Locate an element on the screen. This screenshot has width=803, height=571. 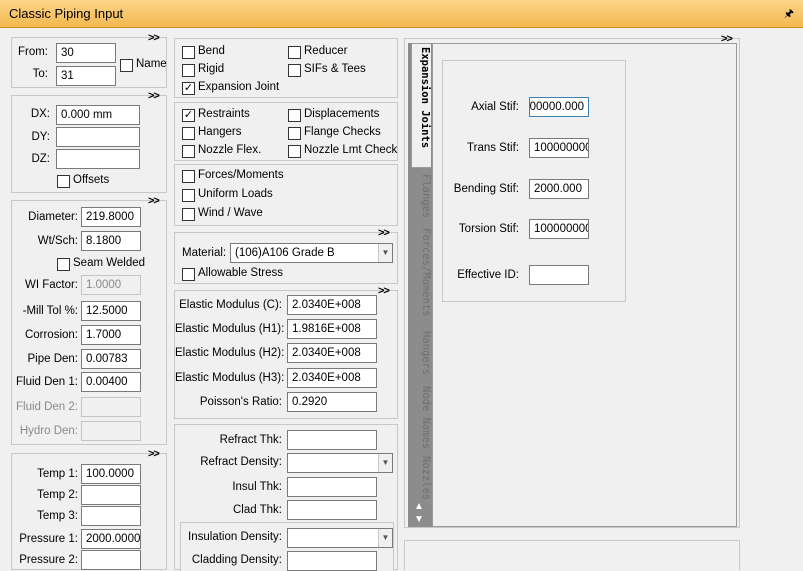
torsion-stif-input: 100000000 is located at coordinates (559, 229).